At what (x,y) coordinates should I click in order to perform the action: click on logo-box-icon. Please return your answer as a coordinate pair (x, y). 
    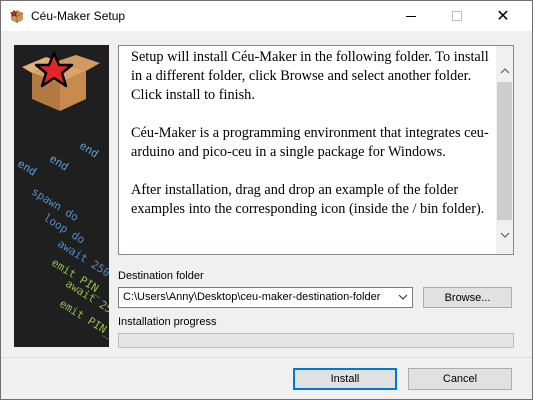
    Looking at the image, I should click on (61, 81).